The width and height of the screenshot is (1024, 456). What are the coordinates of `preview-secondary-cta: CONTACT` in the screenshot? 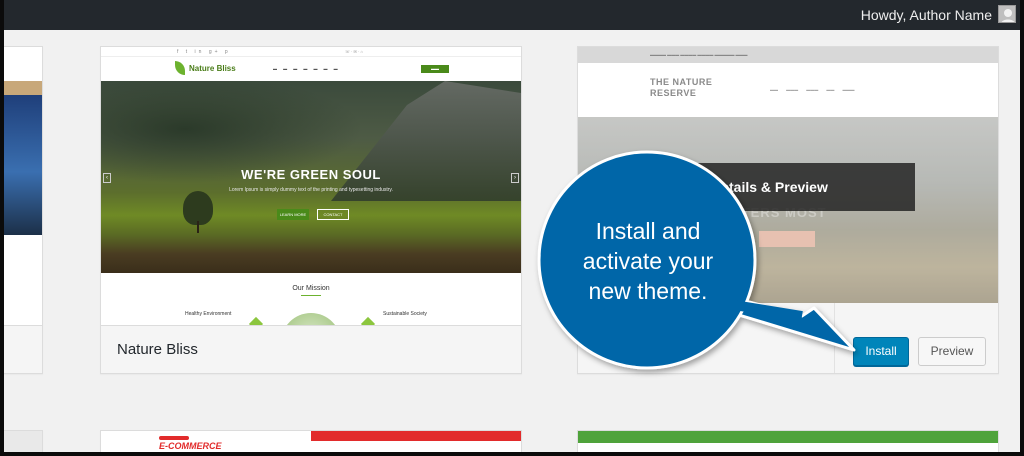 It's located at (333, 214).